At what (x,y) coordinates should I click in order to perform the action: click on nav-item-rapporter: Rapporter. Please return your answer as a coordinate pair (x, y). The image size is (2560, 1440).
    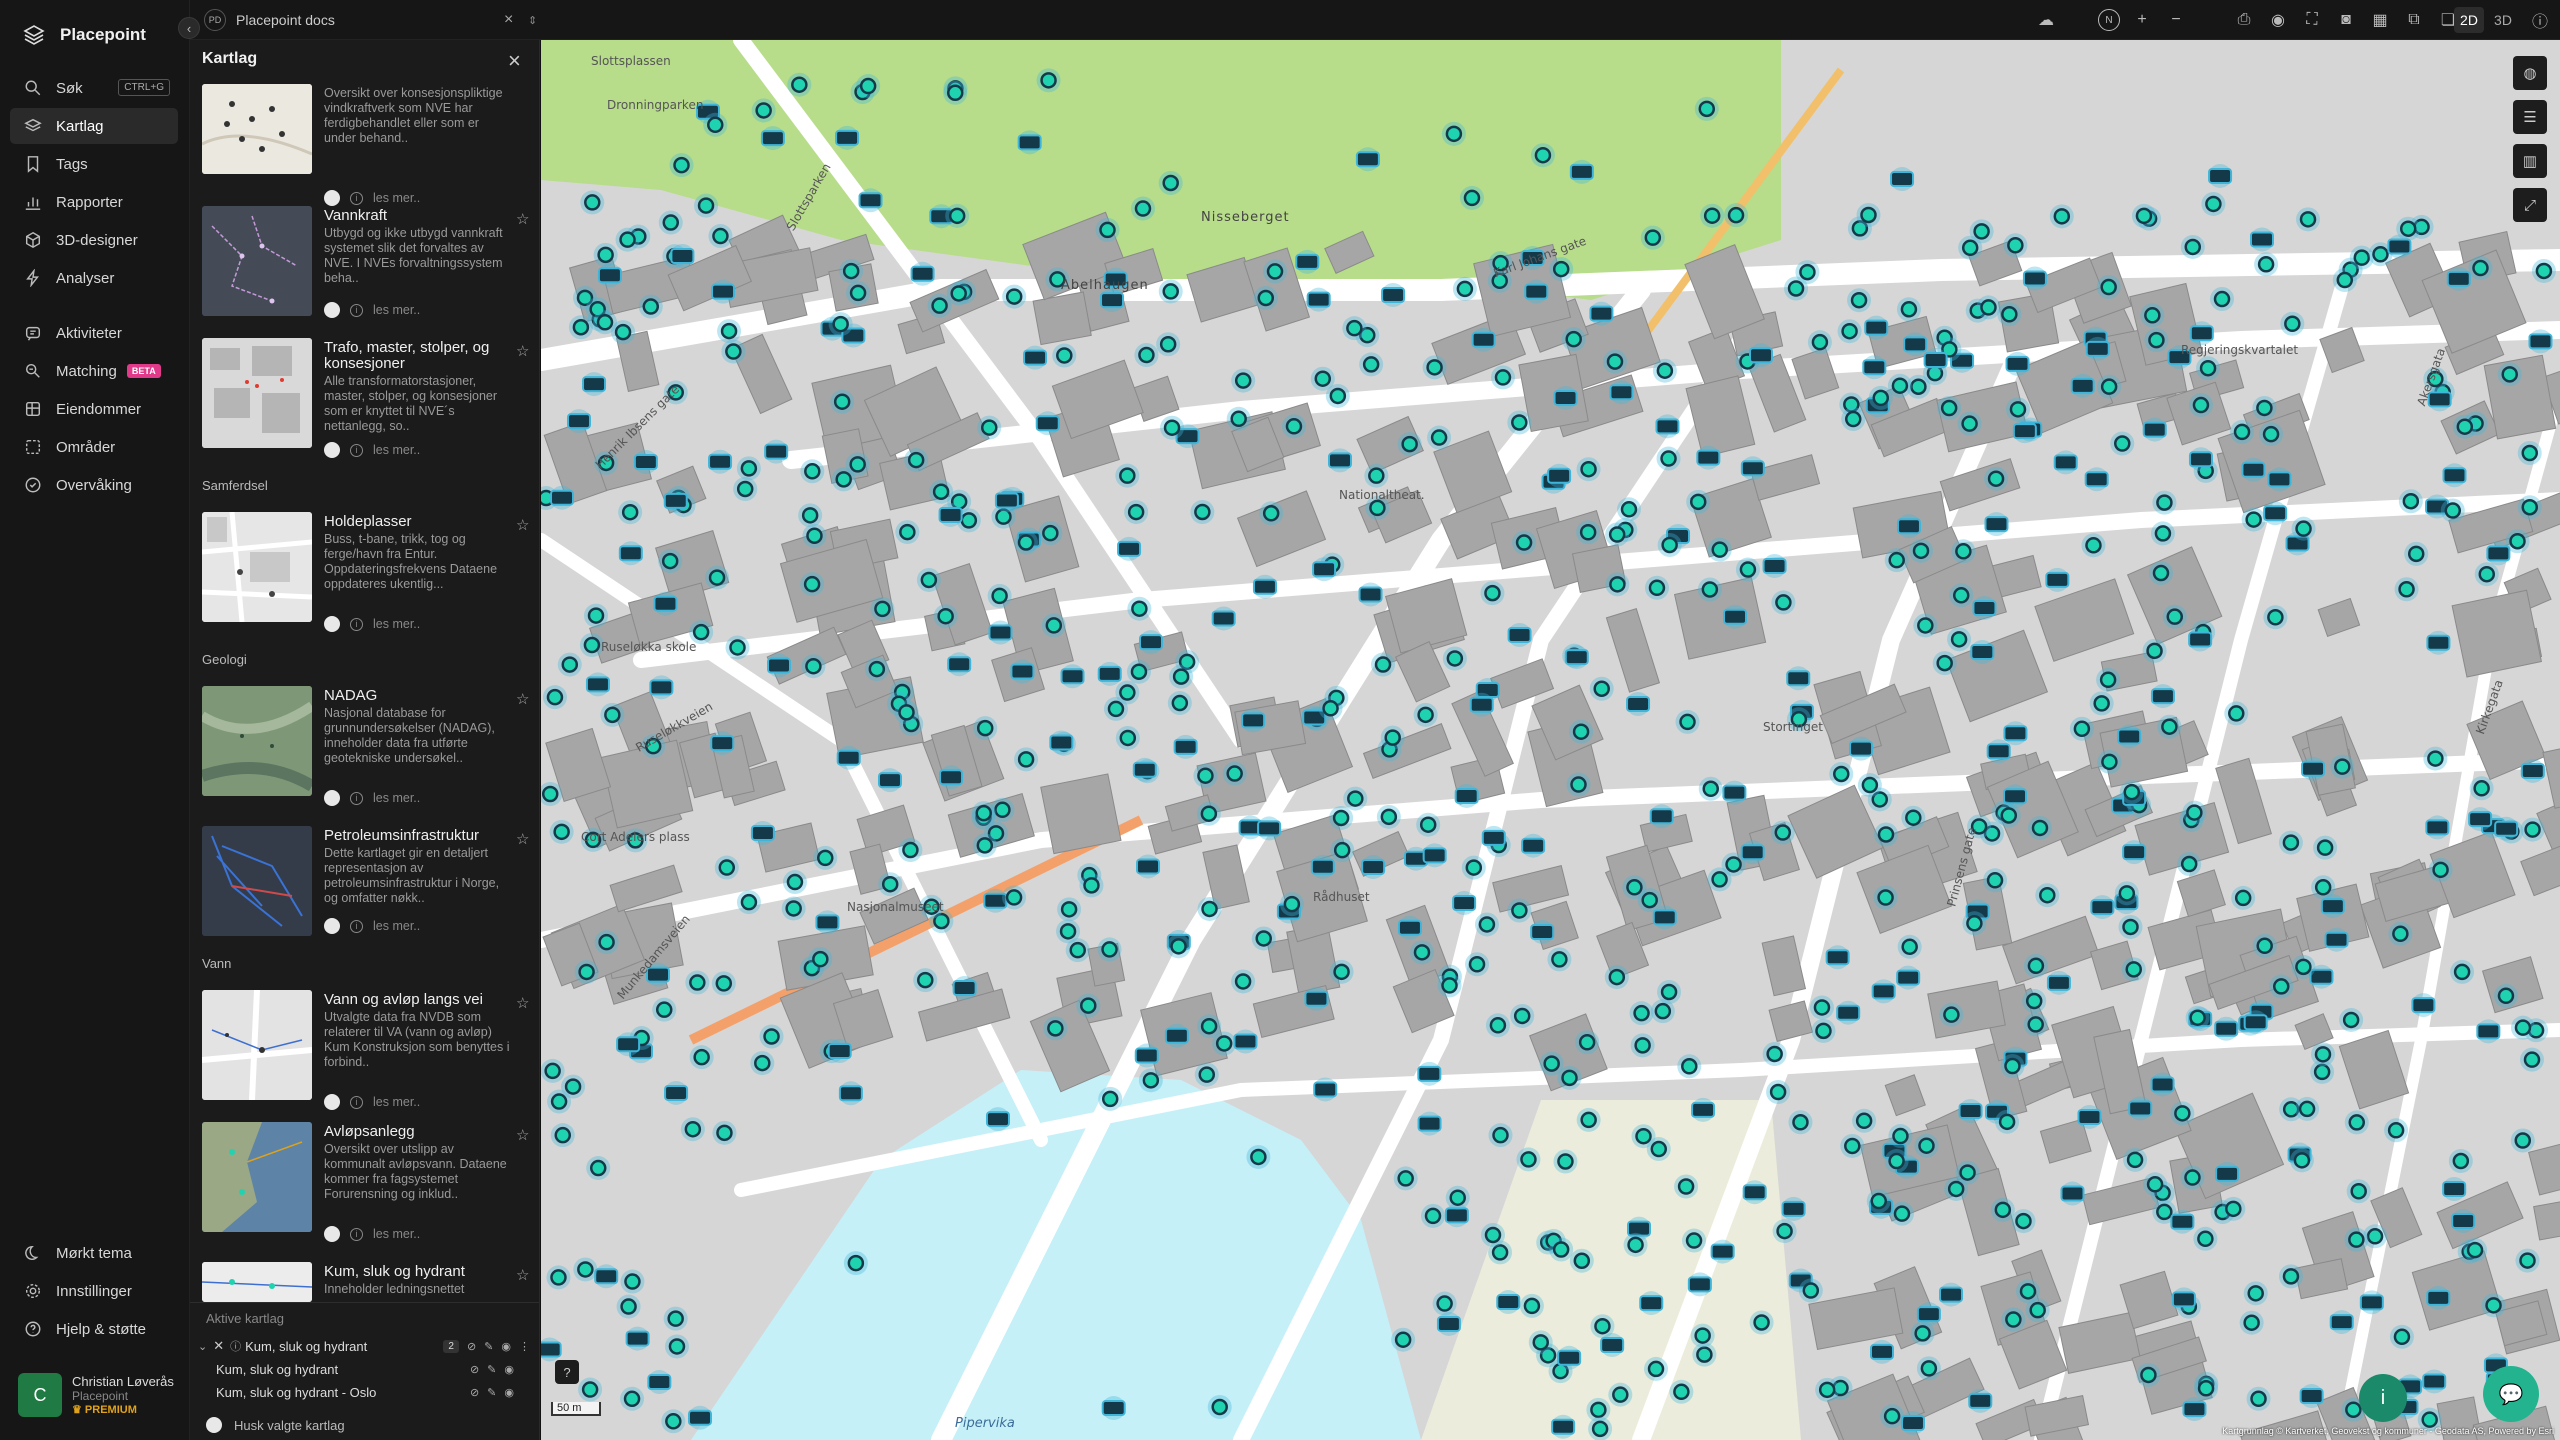
    Looking at the image, I should click on (94, 202).